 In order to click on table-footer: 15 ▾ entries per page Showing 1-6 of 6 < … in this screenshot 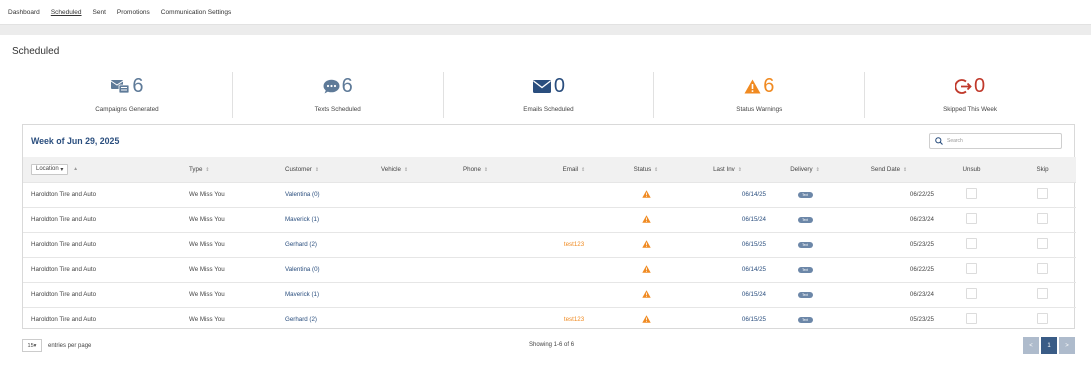, I will do `click(548, 346)`.